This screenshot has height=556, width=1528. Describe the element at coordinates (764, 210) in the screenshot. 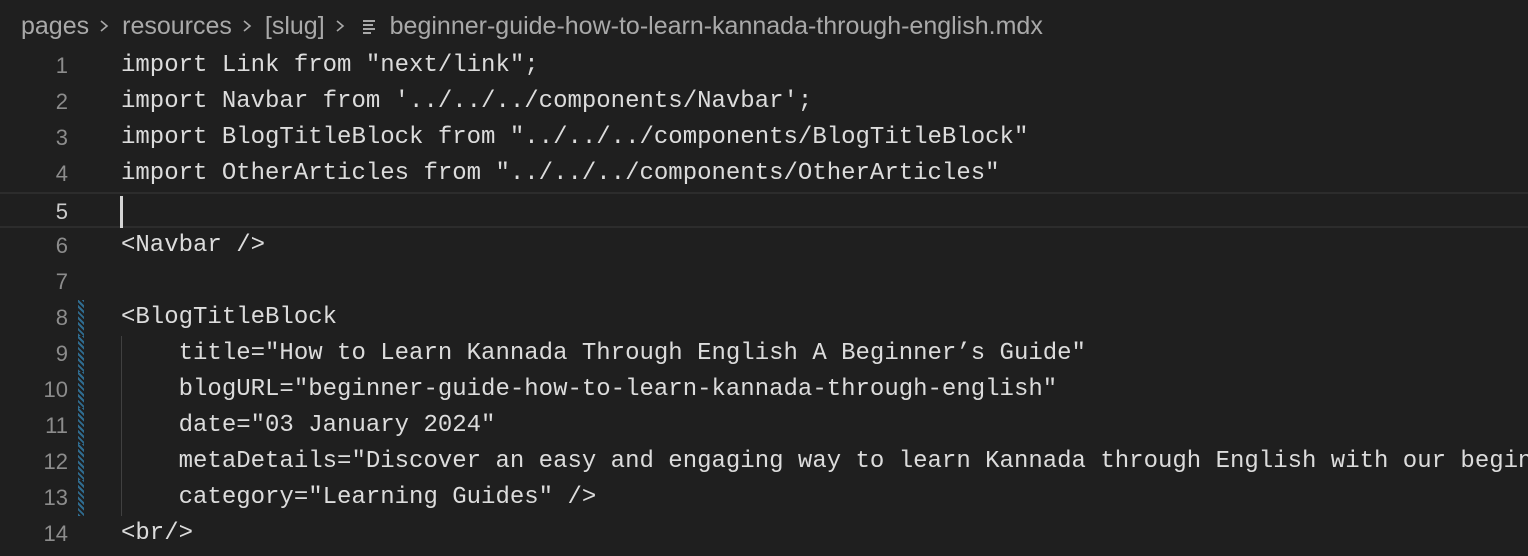

I see `code-line-current: 5` at that location.